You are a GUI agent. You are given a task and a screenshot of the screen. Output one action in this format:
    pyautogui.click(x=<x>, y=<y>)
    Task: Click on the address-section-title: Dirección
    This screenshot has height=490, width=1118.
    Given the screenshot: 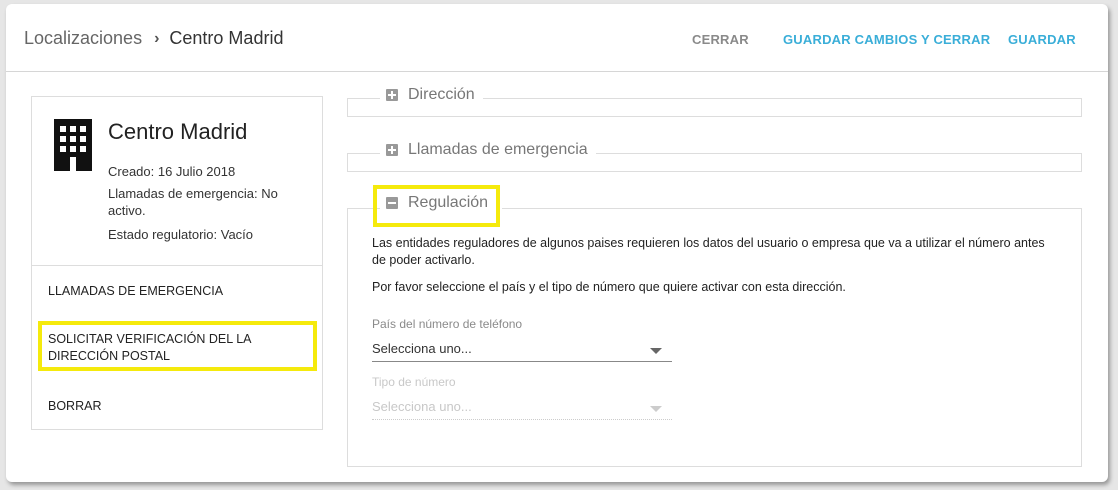 What is the action you would take?
    pyautogui.click(x=441, y=94)
    